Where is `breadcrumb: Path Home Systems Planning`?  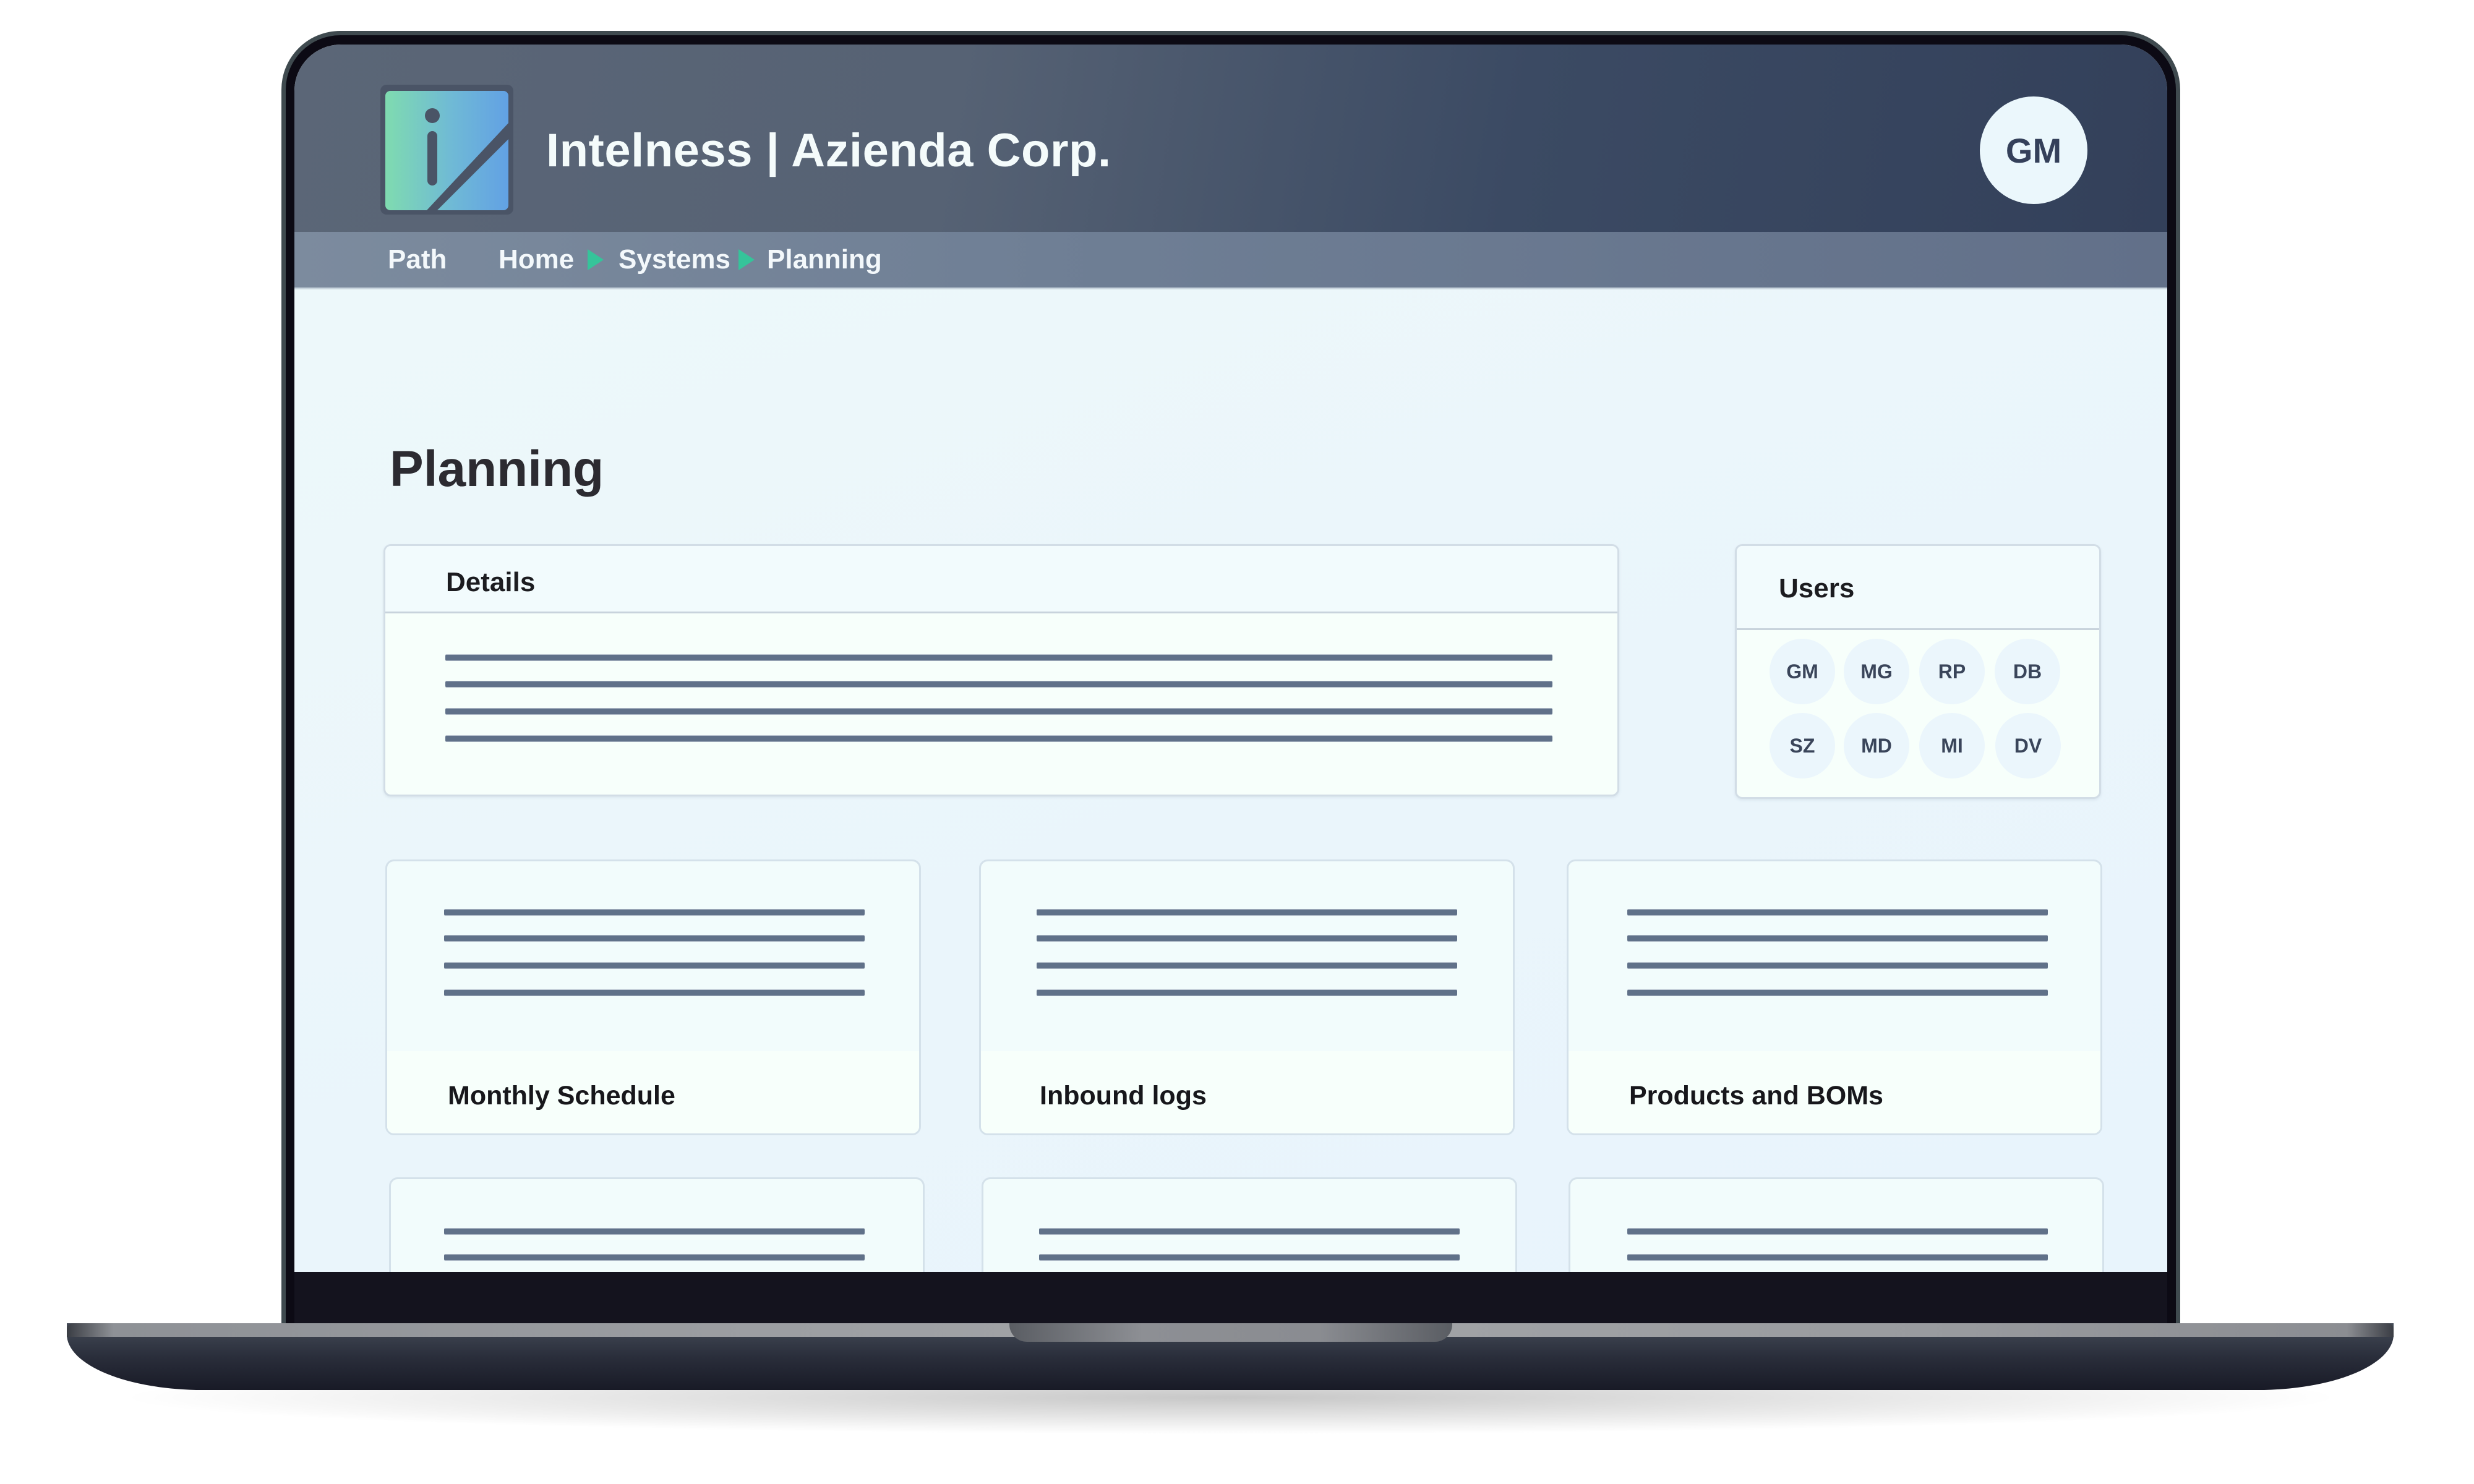 breadcrumb: Path Home Systems Planning is located at coordinates (1230, 260).